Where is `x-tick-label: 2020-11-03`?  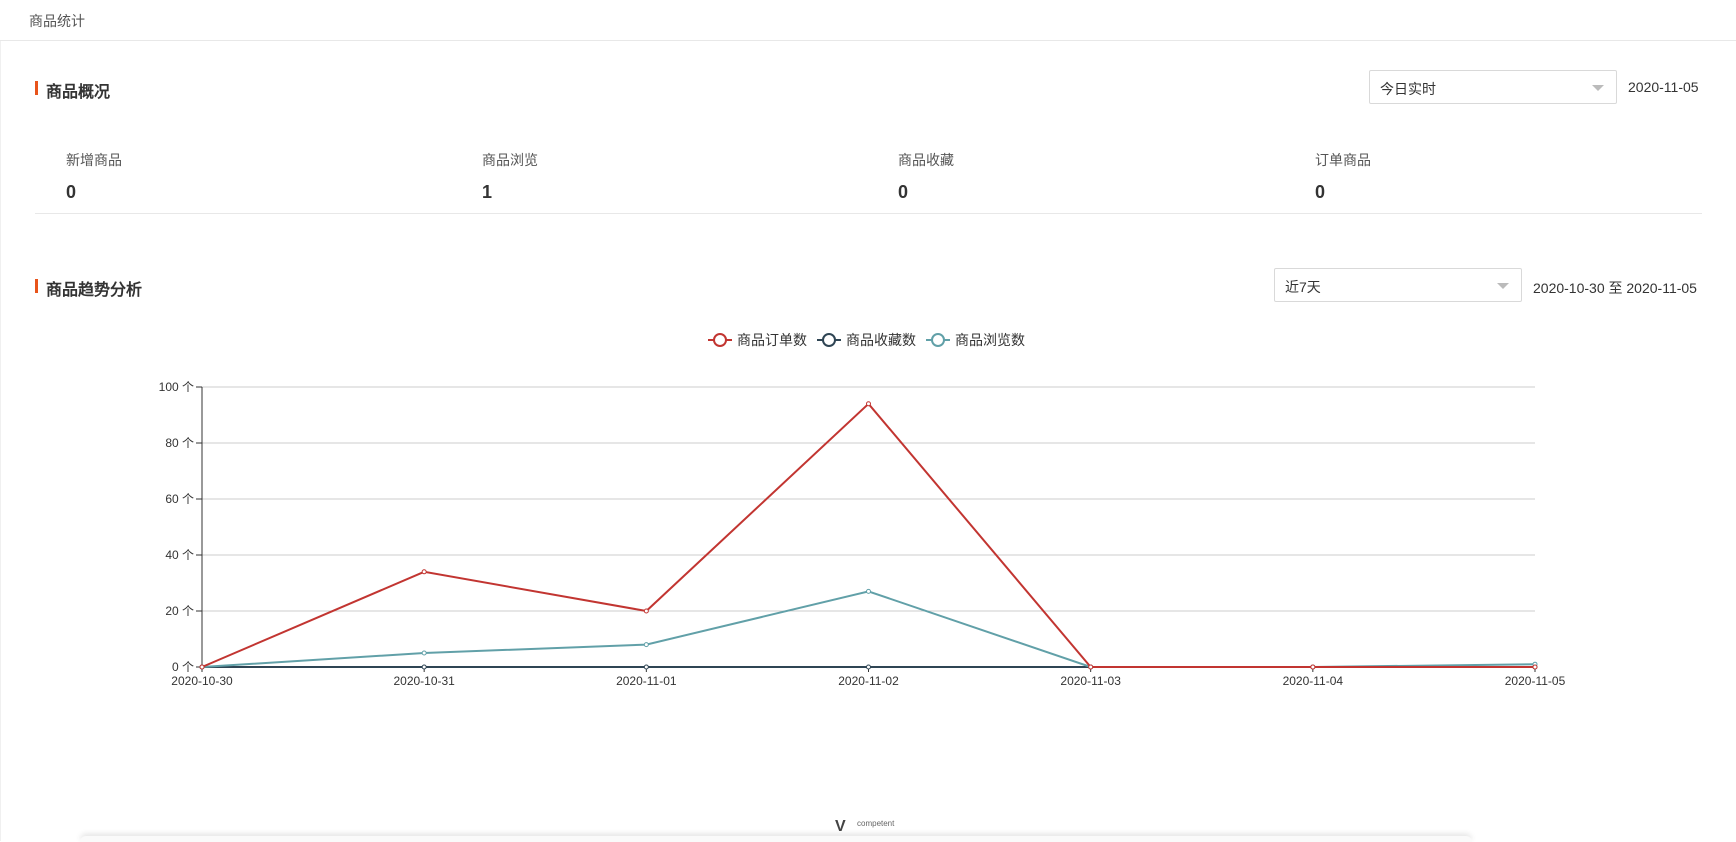 x-tick-label: 2020-11-03 is located at coordinates (1090, 681).